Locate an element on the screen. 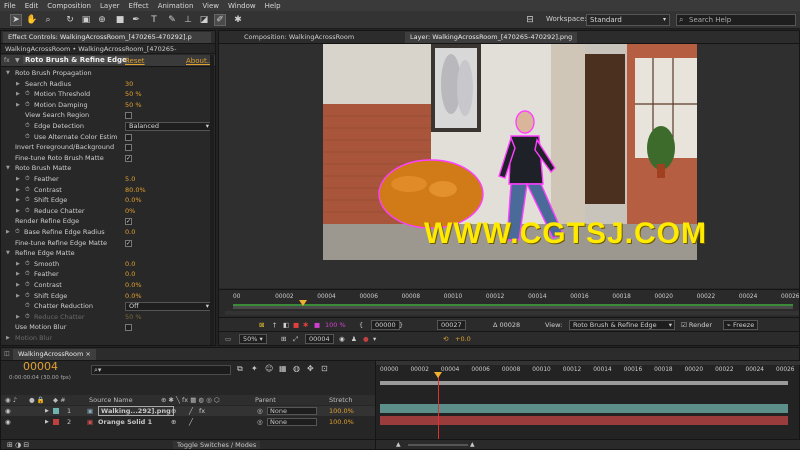  workspace-select: Standard ▾ is located at coordinates (628, 20).